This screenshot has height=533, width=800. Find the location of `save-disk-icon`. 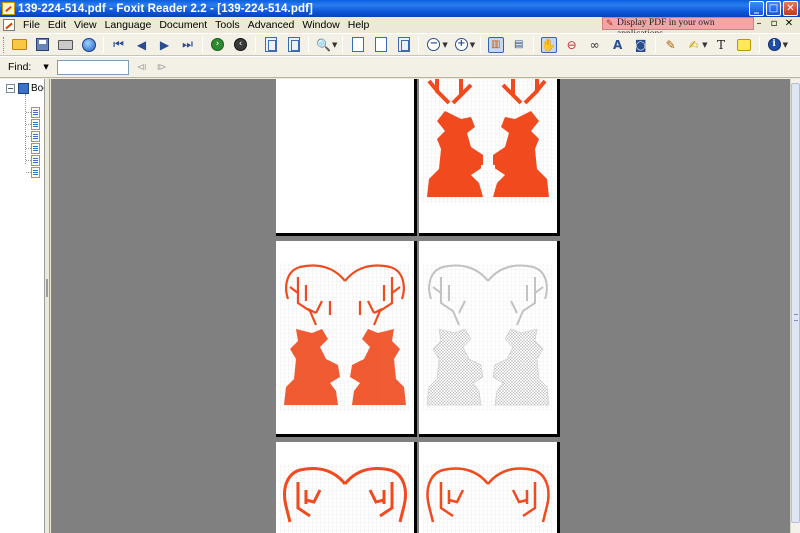

save-disk-icon is located at coordinates (42, 44).